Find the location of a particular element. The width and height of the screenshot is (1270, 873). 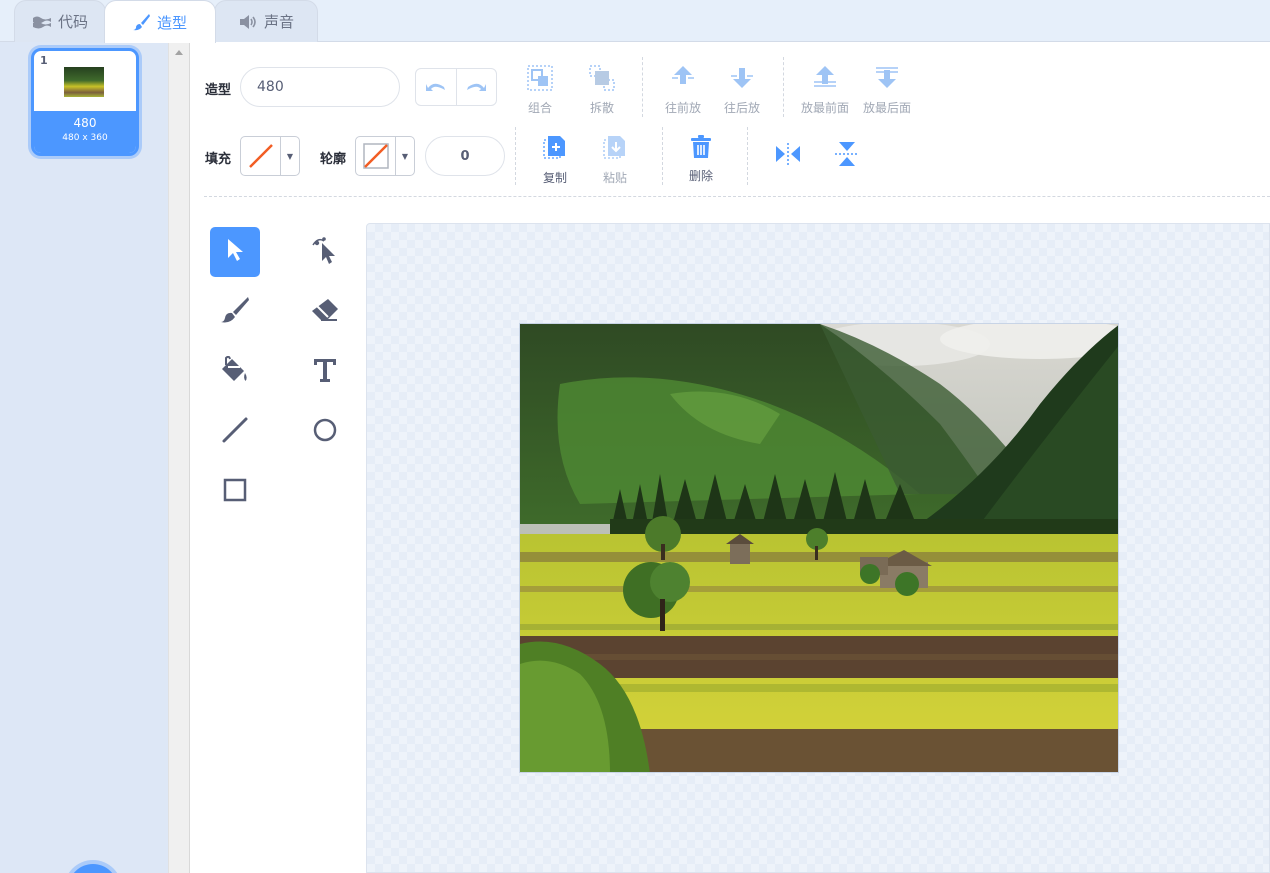

costume-size: 480 x 360 is located at coordinates (85, 138).